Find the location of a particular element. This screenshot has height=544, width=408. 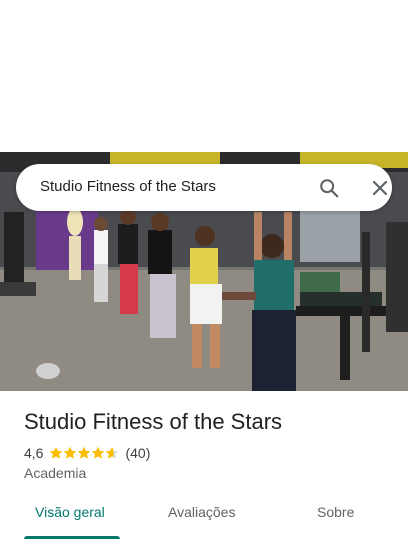

search-input: Studio Fitness of the Stars is located at coordinates (128, 186).